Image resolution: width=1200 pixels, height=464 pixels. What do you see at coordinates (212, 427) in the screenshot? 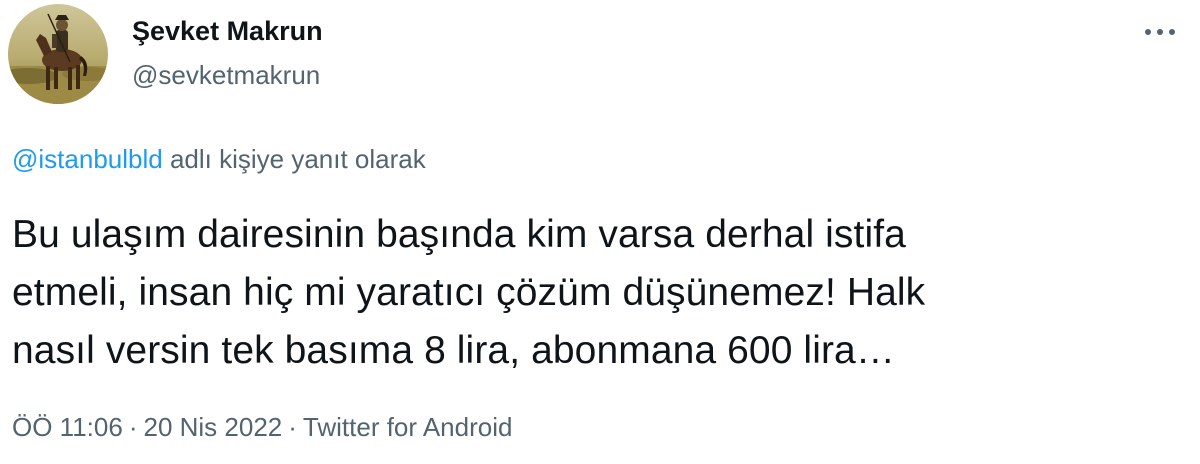
I see `tweet-date: 20 Nis 2022` at bounding box center [212, 427].